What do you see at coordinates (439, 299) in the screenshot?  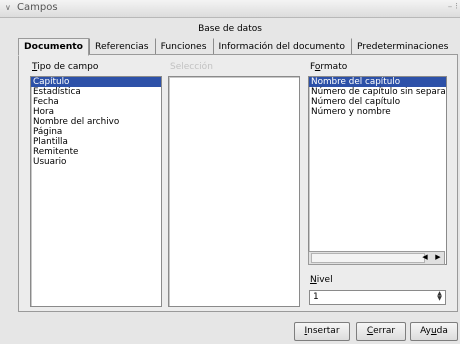 I see `spin-down-icon: ▼` at bounding box center [439, 299].